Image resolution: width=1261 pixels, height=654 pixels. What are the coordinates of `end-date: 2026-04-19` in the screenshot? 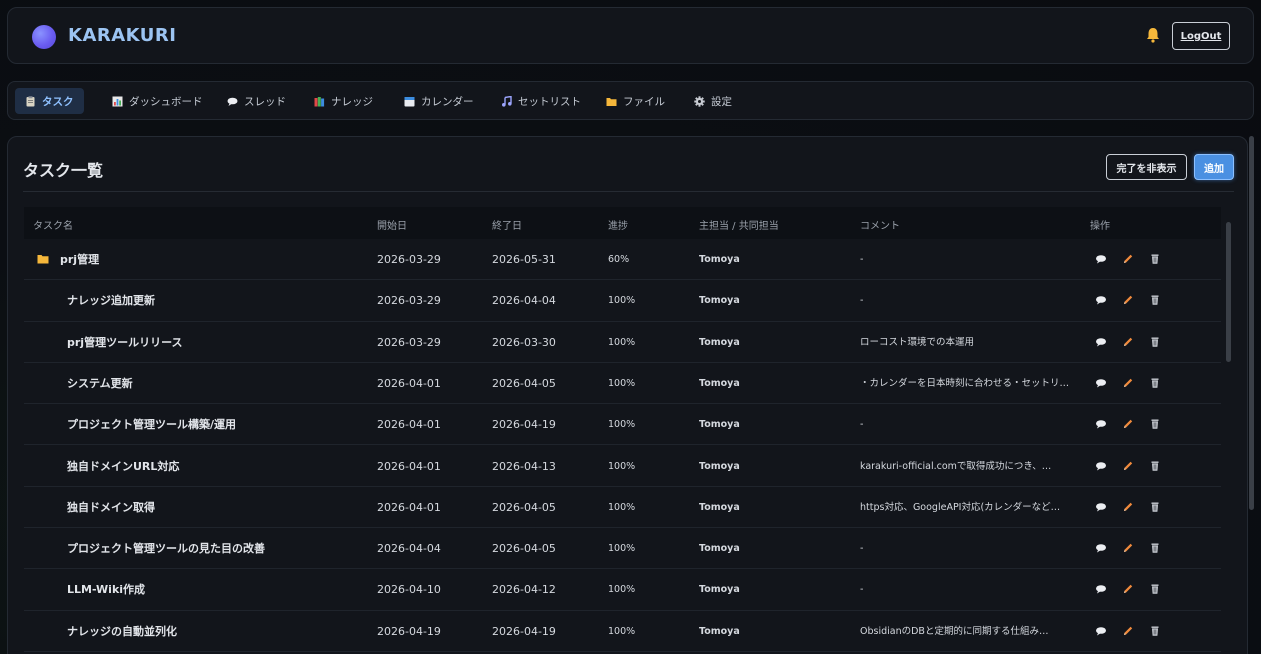 It's located at (524, 425).